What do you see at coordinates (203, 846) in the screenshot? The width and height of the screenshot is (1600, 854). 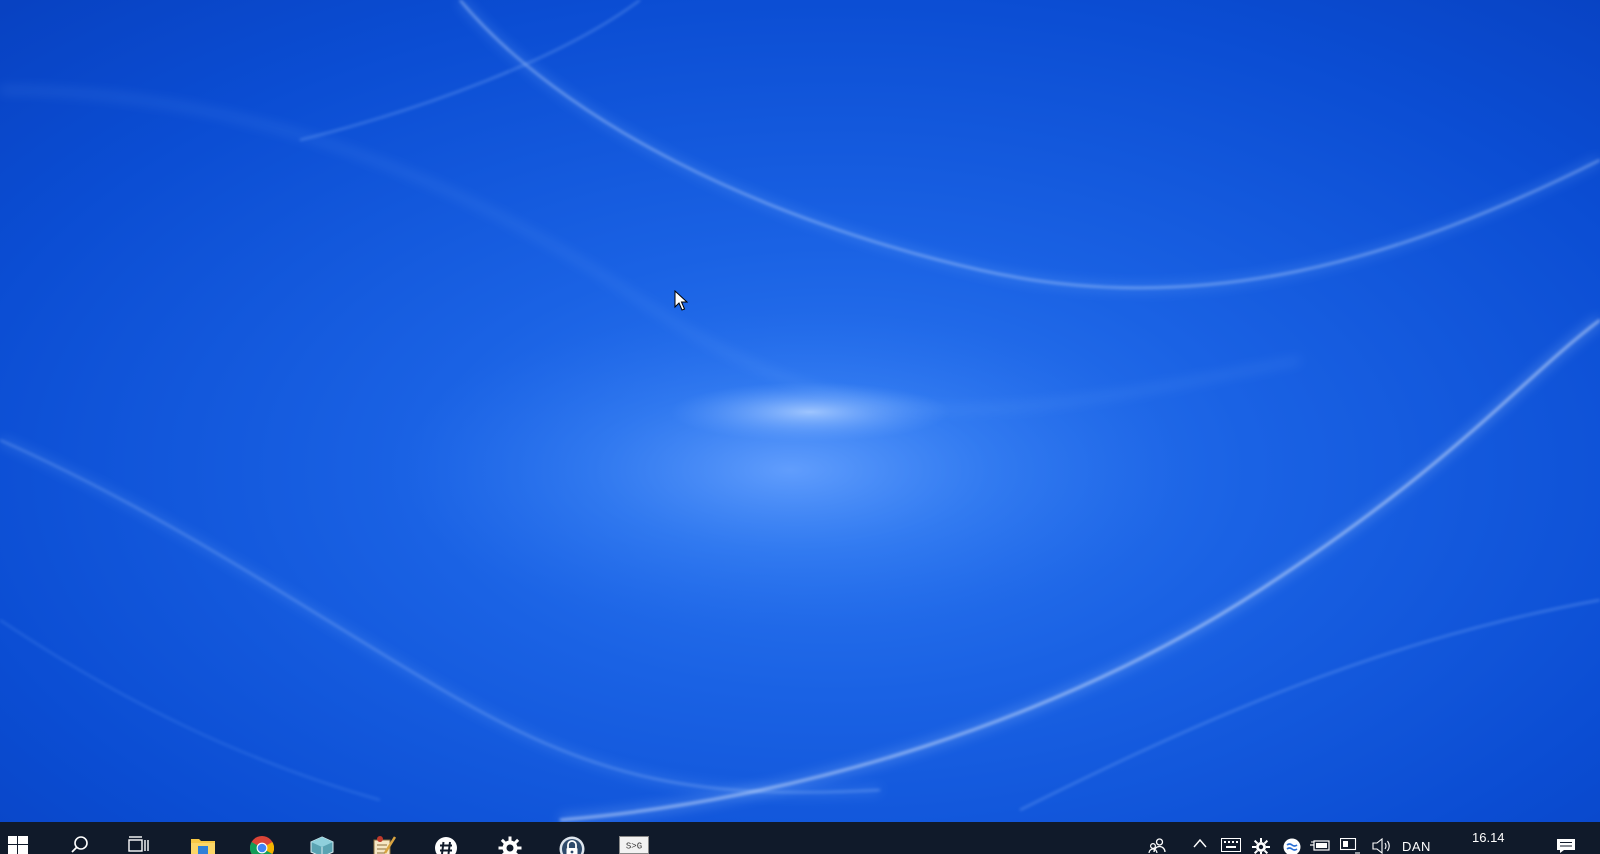 I see `folder-icon` at bounding box center [203, 846].